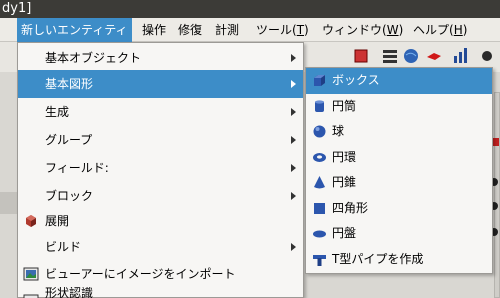 Image resolution: width=500 pixels, height=298 pixels. What do you see at coordinates (276, 30) in the screenshot?
I see `menu-tools-label: ツール(` at bounding box center [276, 30].